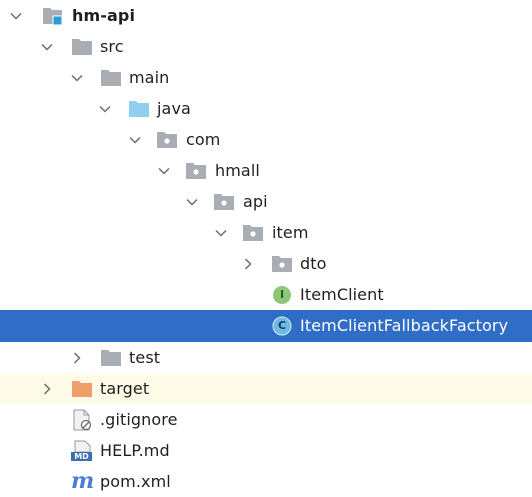 The image size is (532, 497). I want to click on tree-row-api: api, so click(266, 201).